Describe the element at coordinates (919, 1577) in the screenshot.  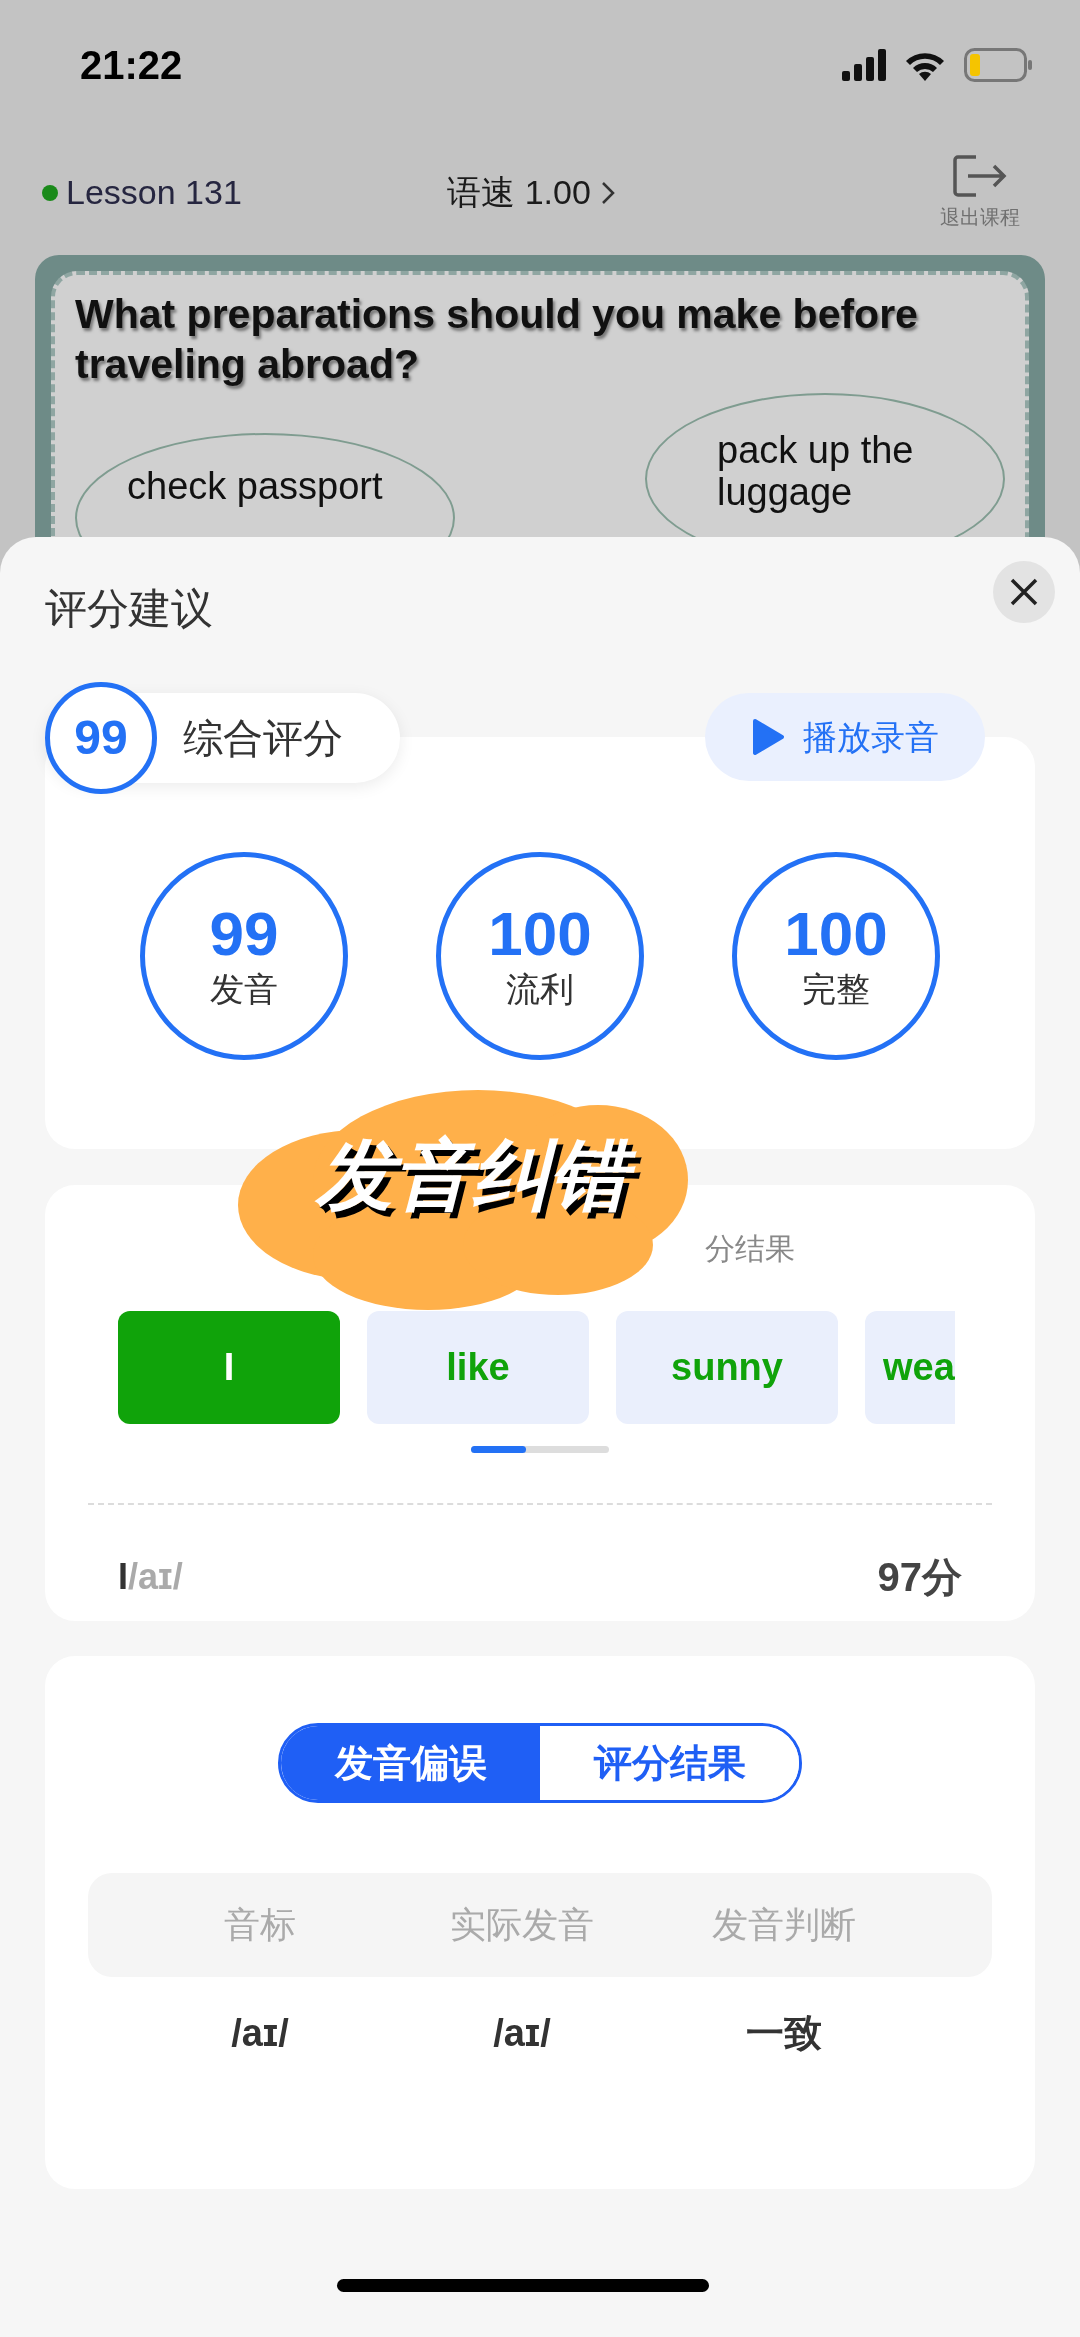
I see `word-score: 97分` at that location.